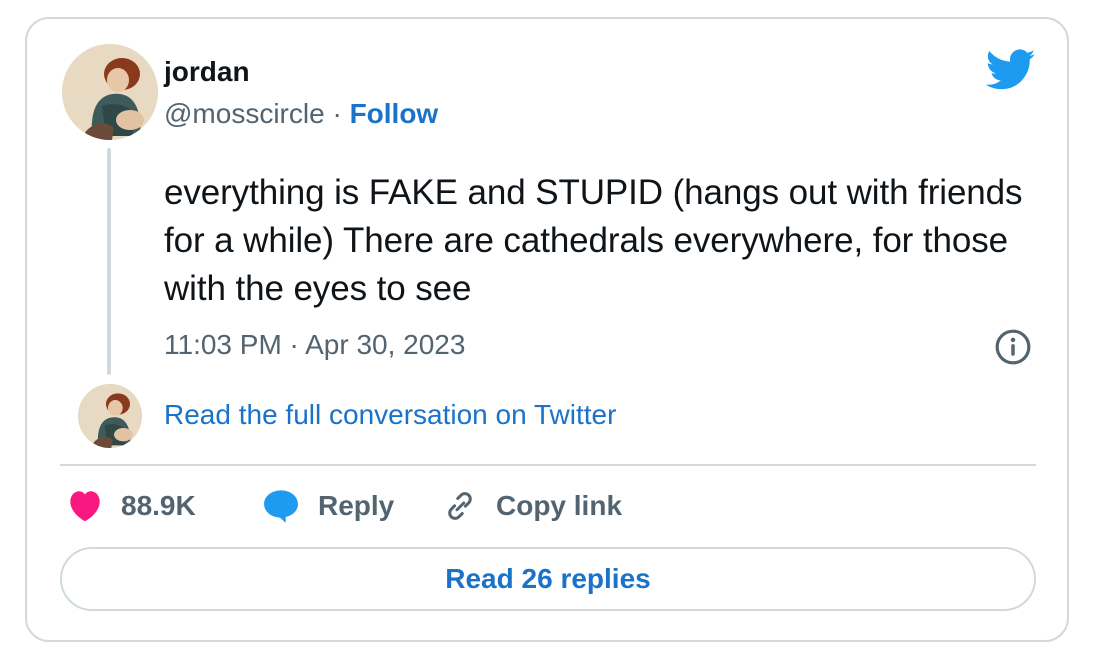 This screenshot has height=659, width=1096. I want to click on link-icon, so click(460, 506).